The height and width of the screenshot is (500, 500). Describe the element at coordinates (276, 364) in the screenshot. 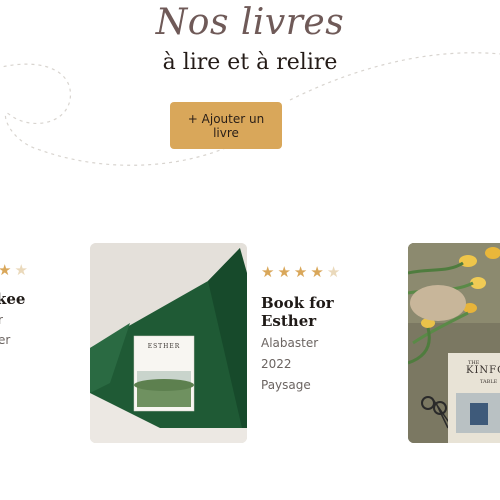

I see `book-year: 2022` at that location.